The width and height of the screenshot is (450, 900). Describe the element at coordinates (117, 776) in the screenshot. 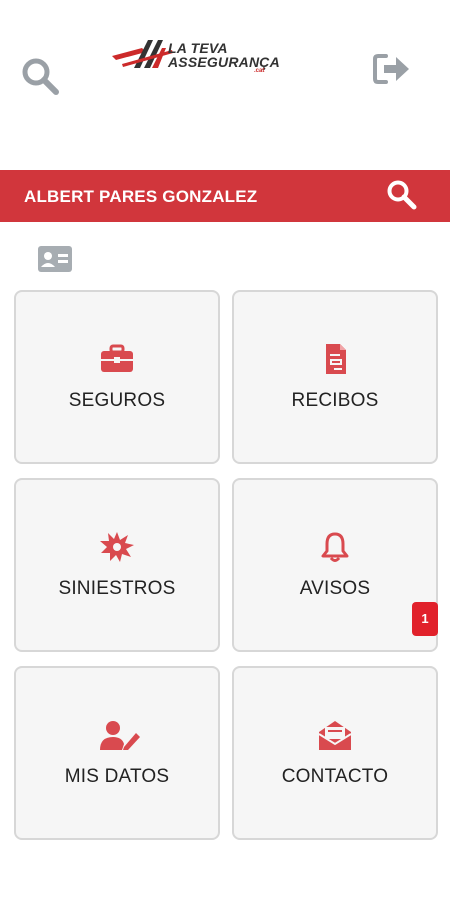

I see `tile-label: MIS DATOS` at that location.